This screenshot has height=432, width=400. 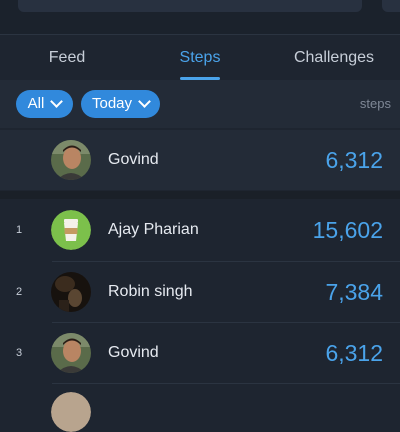 What do you see at coordinates (36, 103) in the screenshot?
I see `scope-filter-label: All` at bounding box center [36, 103].